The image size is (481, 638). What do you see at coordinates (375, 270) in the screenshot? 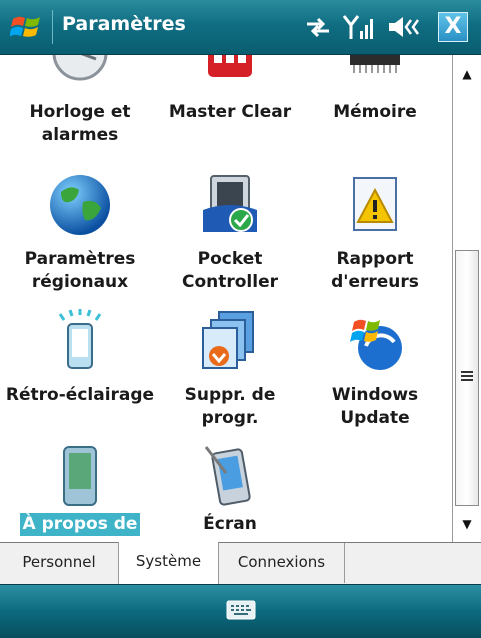
I see `settings-item-label: Rapport d'erreurs` at bounding box center [375, 270].